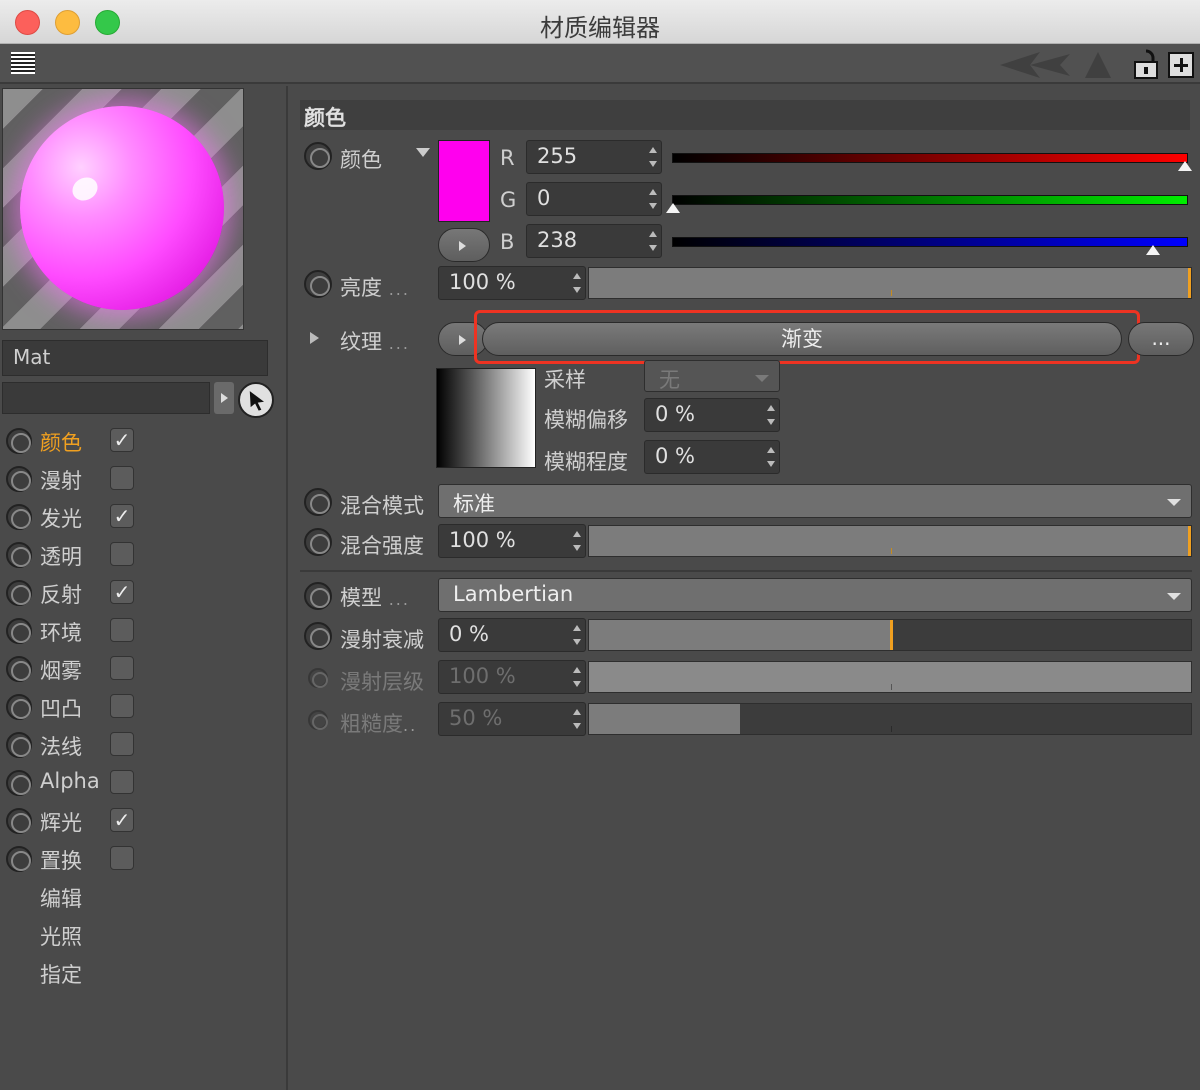 The height and width of the screenshot is (1090, 1200). I want to click on color-radio, so click(318, 156).